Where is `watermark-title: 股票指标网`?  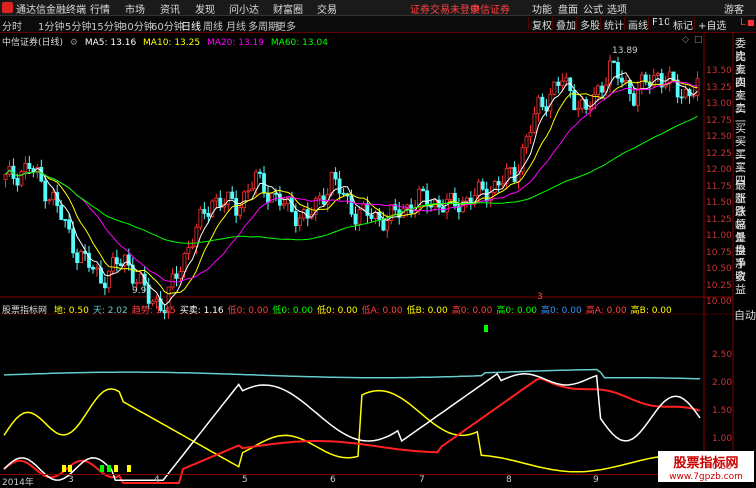
watermark-title: 股票指标网 is located at coordinates (706, 461).